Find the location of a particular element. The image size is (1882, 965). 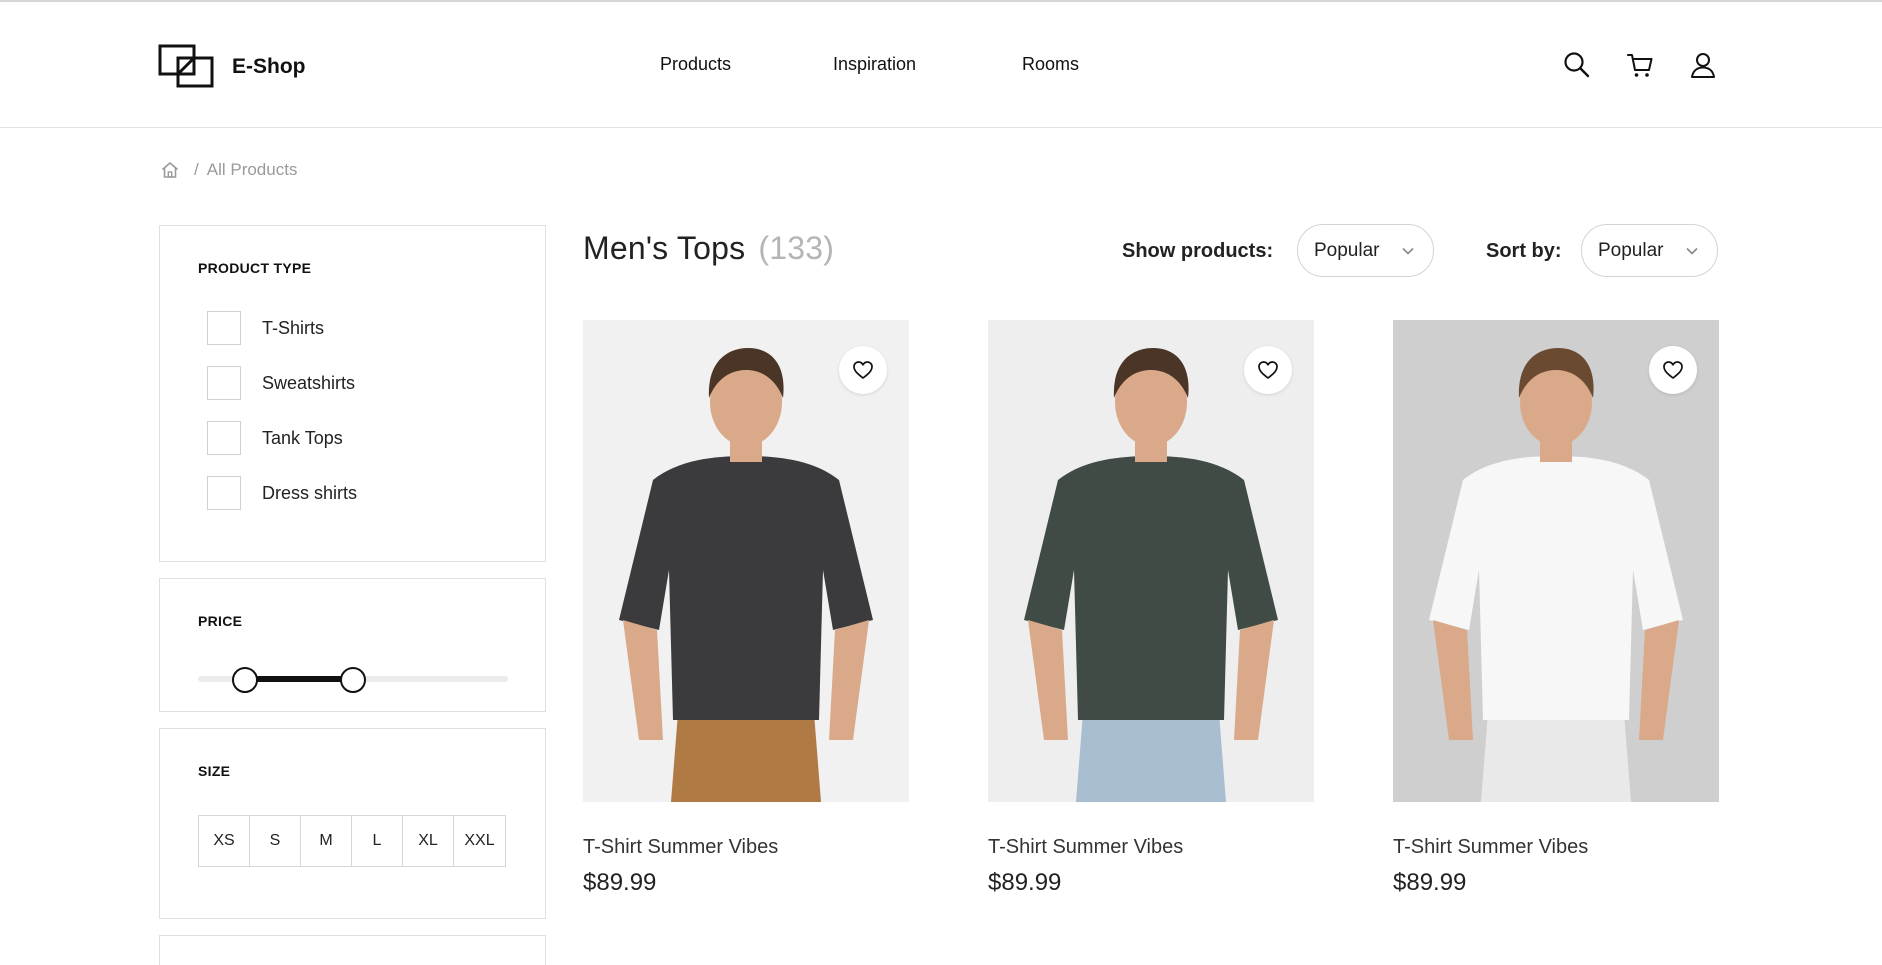

breadcrumb-current: All Products is located at coordinates (252, 170).